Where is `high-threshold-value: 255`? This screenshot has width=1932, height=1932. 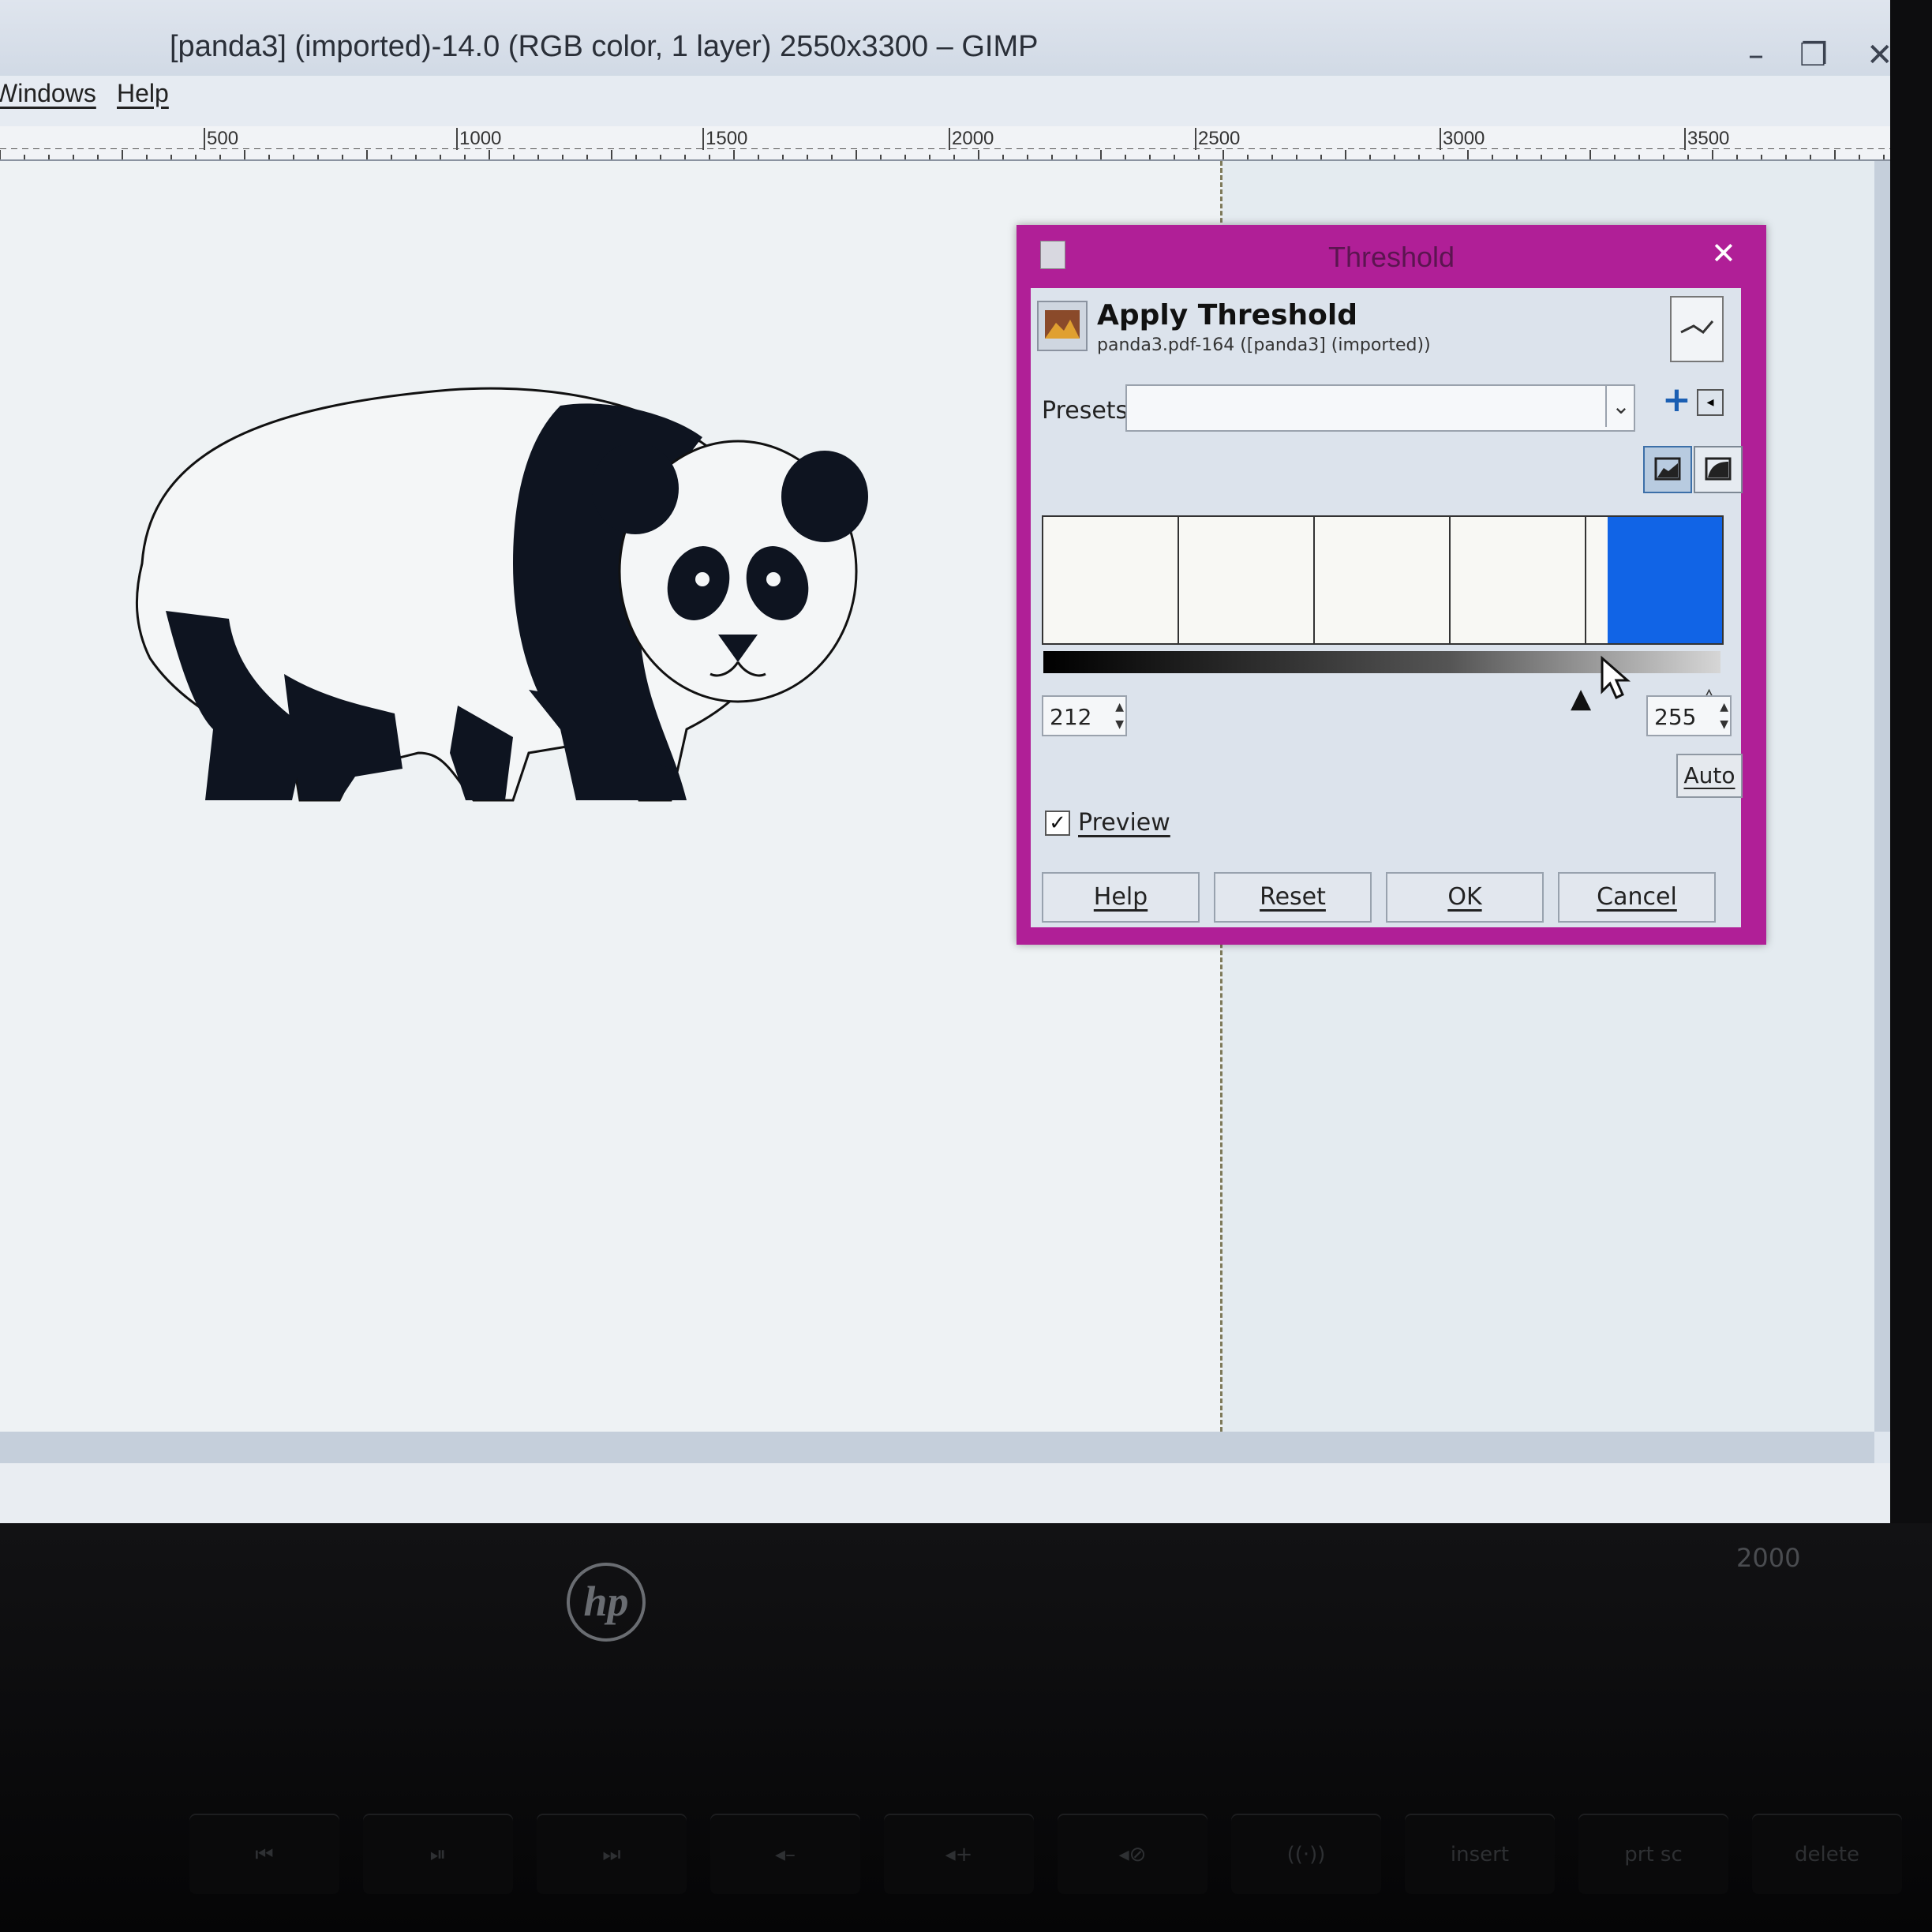 high-threshold-value: 255 is located at coordinates (1675, 717).